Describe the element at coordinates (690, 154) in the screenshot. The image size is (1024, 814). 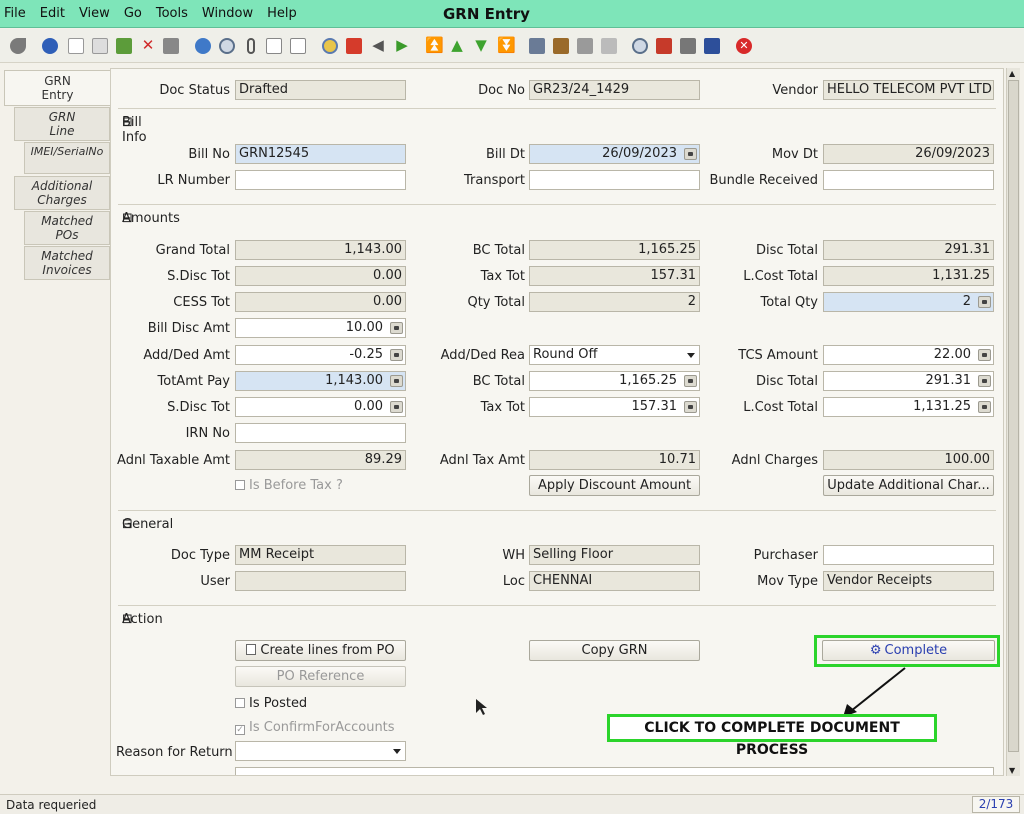
I see `calendar-icon` at that location.